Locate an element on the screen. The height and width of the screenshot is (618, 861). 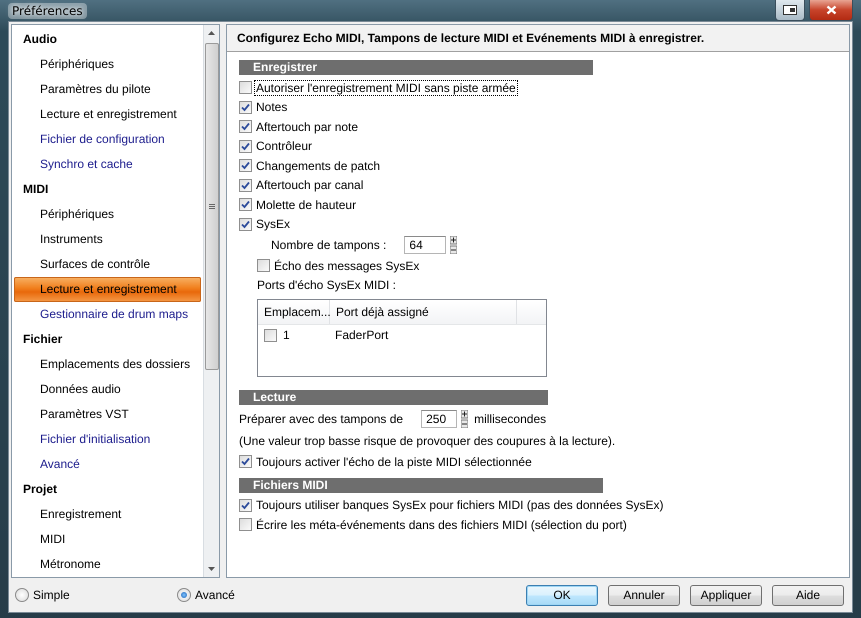
sidebar-item: Métronome is located at coordinates (107, 564).